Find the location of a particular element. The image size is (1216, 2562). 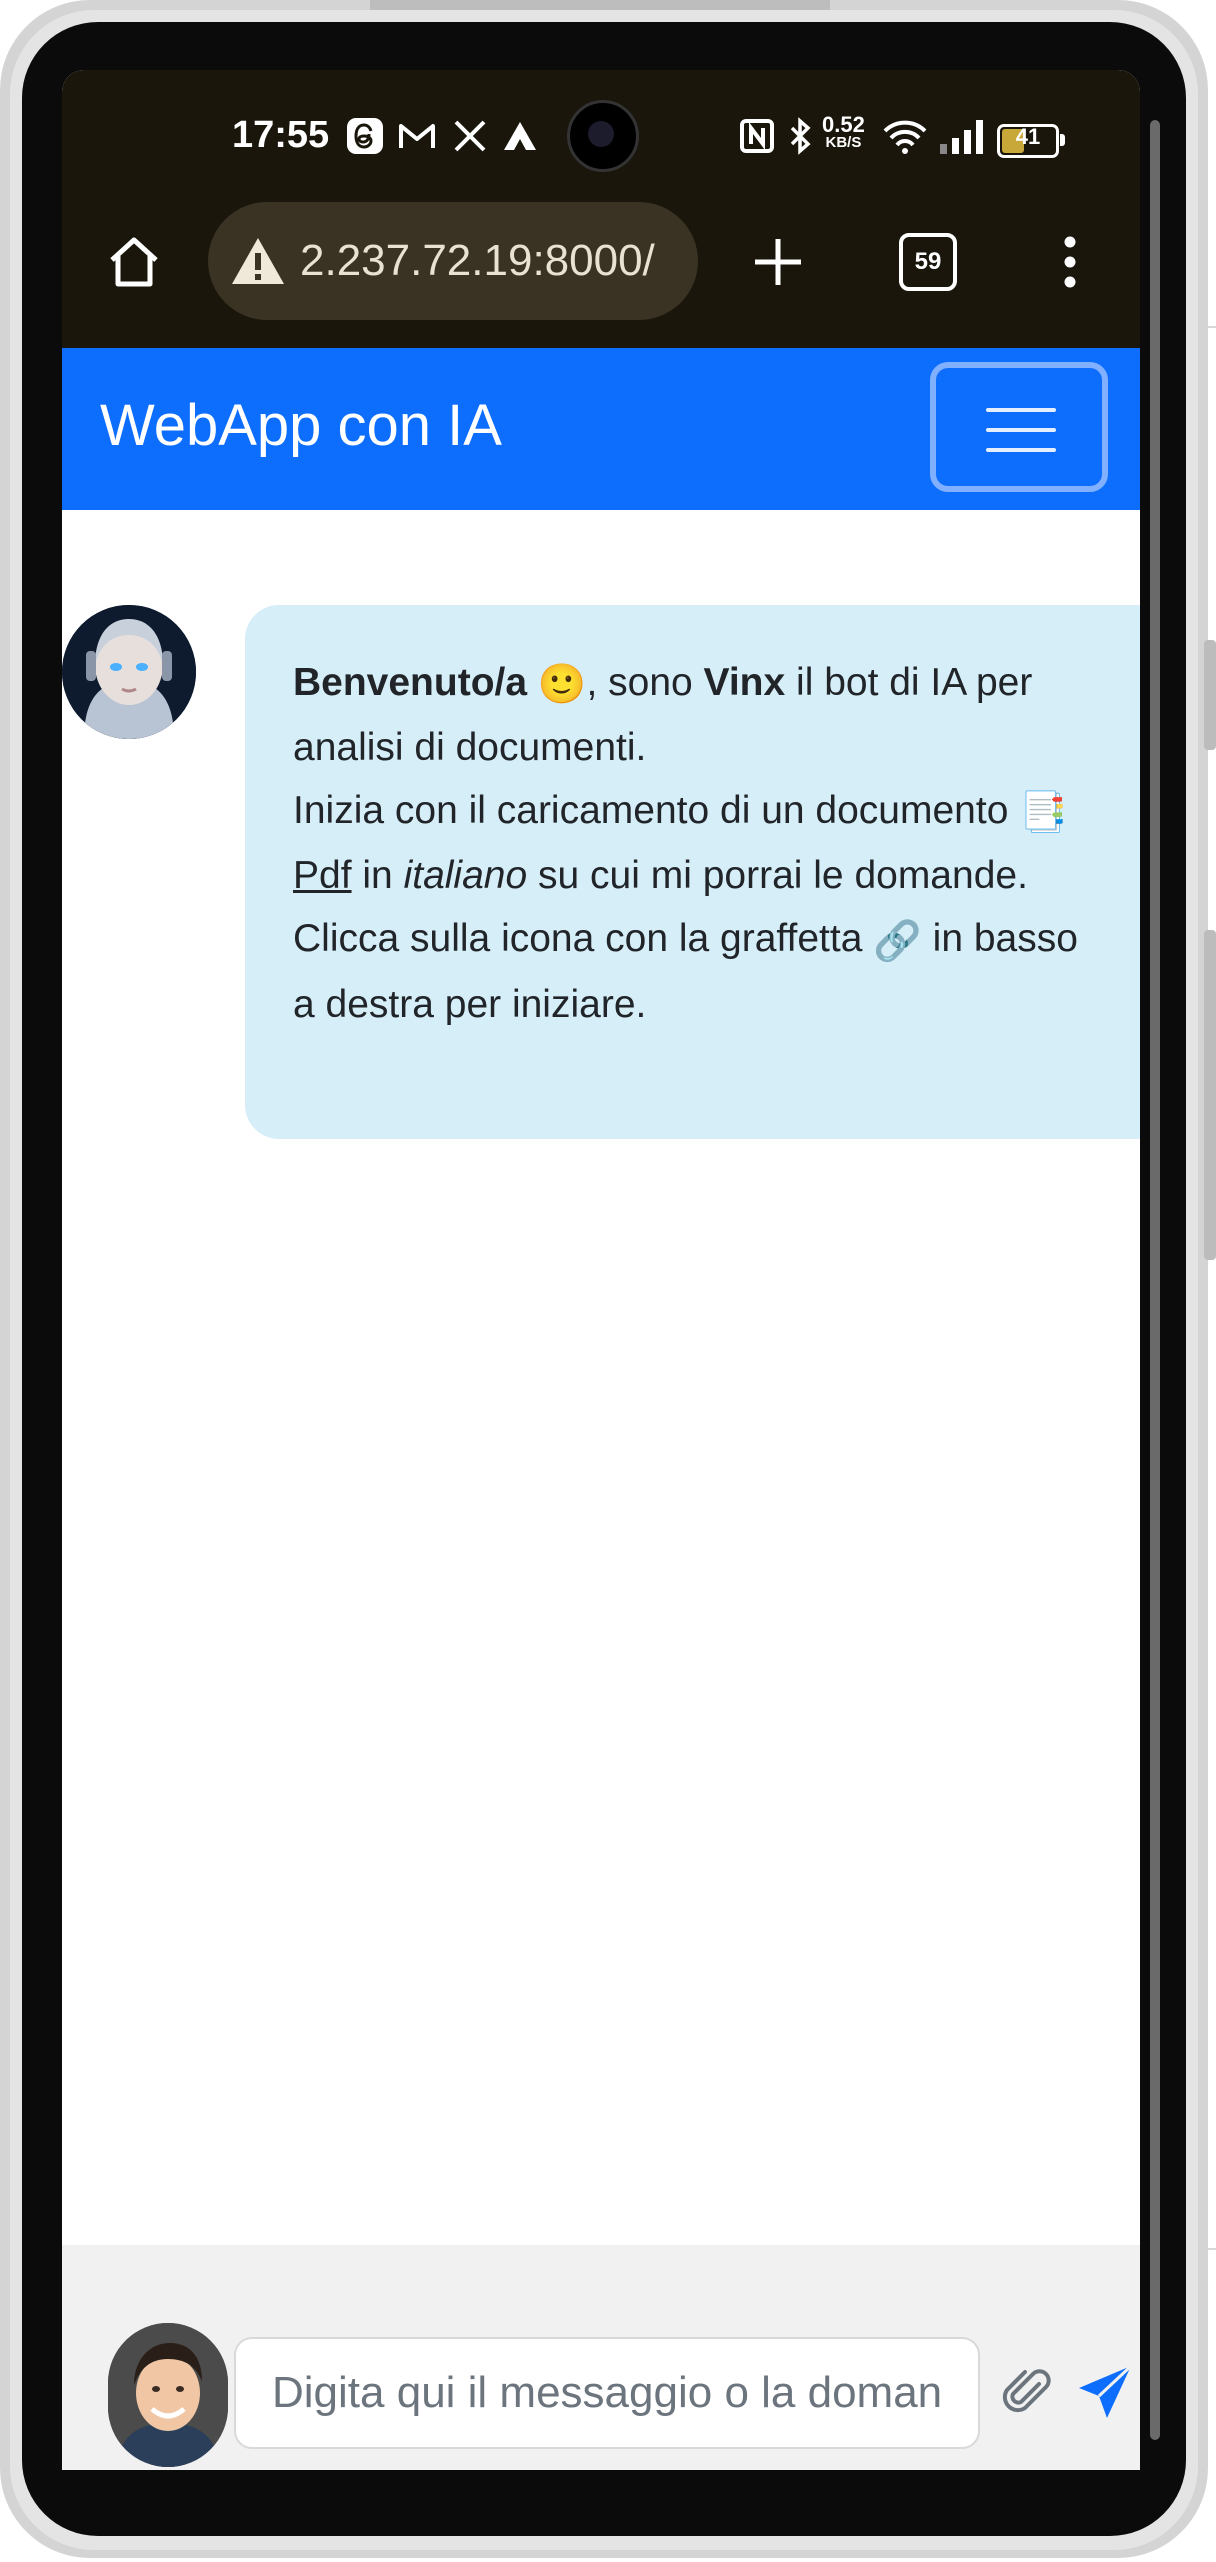

wifi-icon is located at coordinates (905, 137).